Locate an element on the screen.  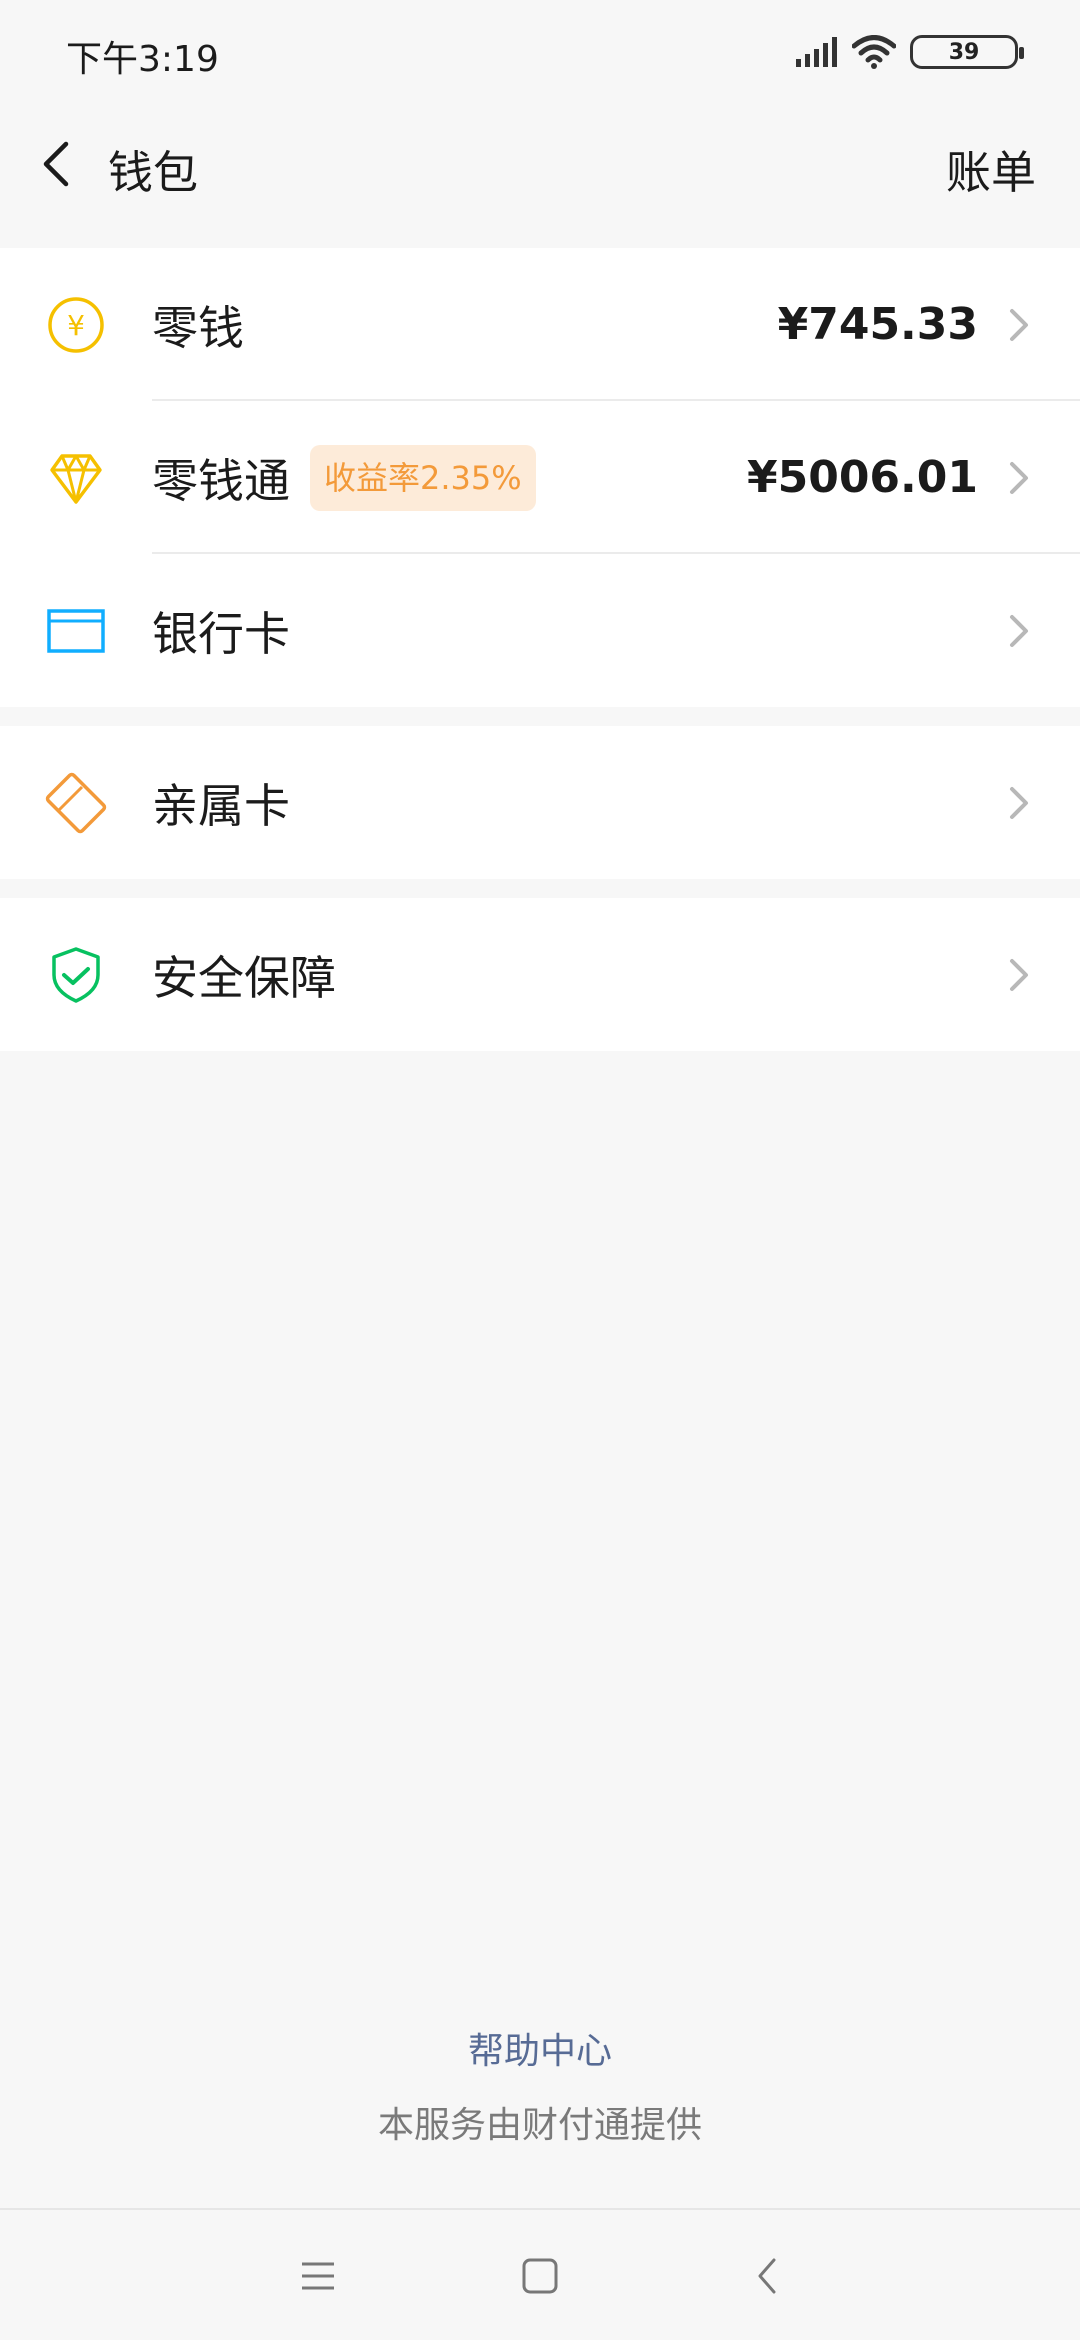
shield-check-icon is located at coordinates (76, 974).